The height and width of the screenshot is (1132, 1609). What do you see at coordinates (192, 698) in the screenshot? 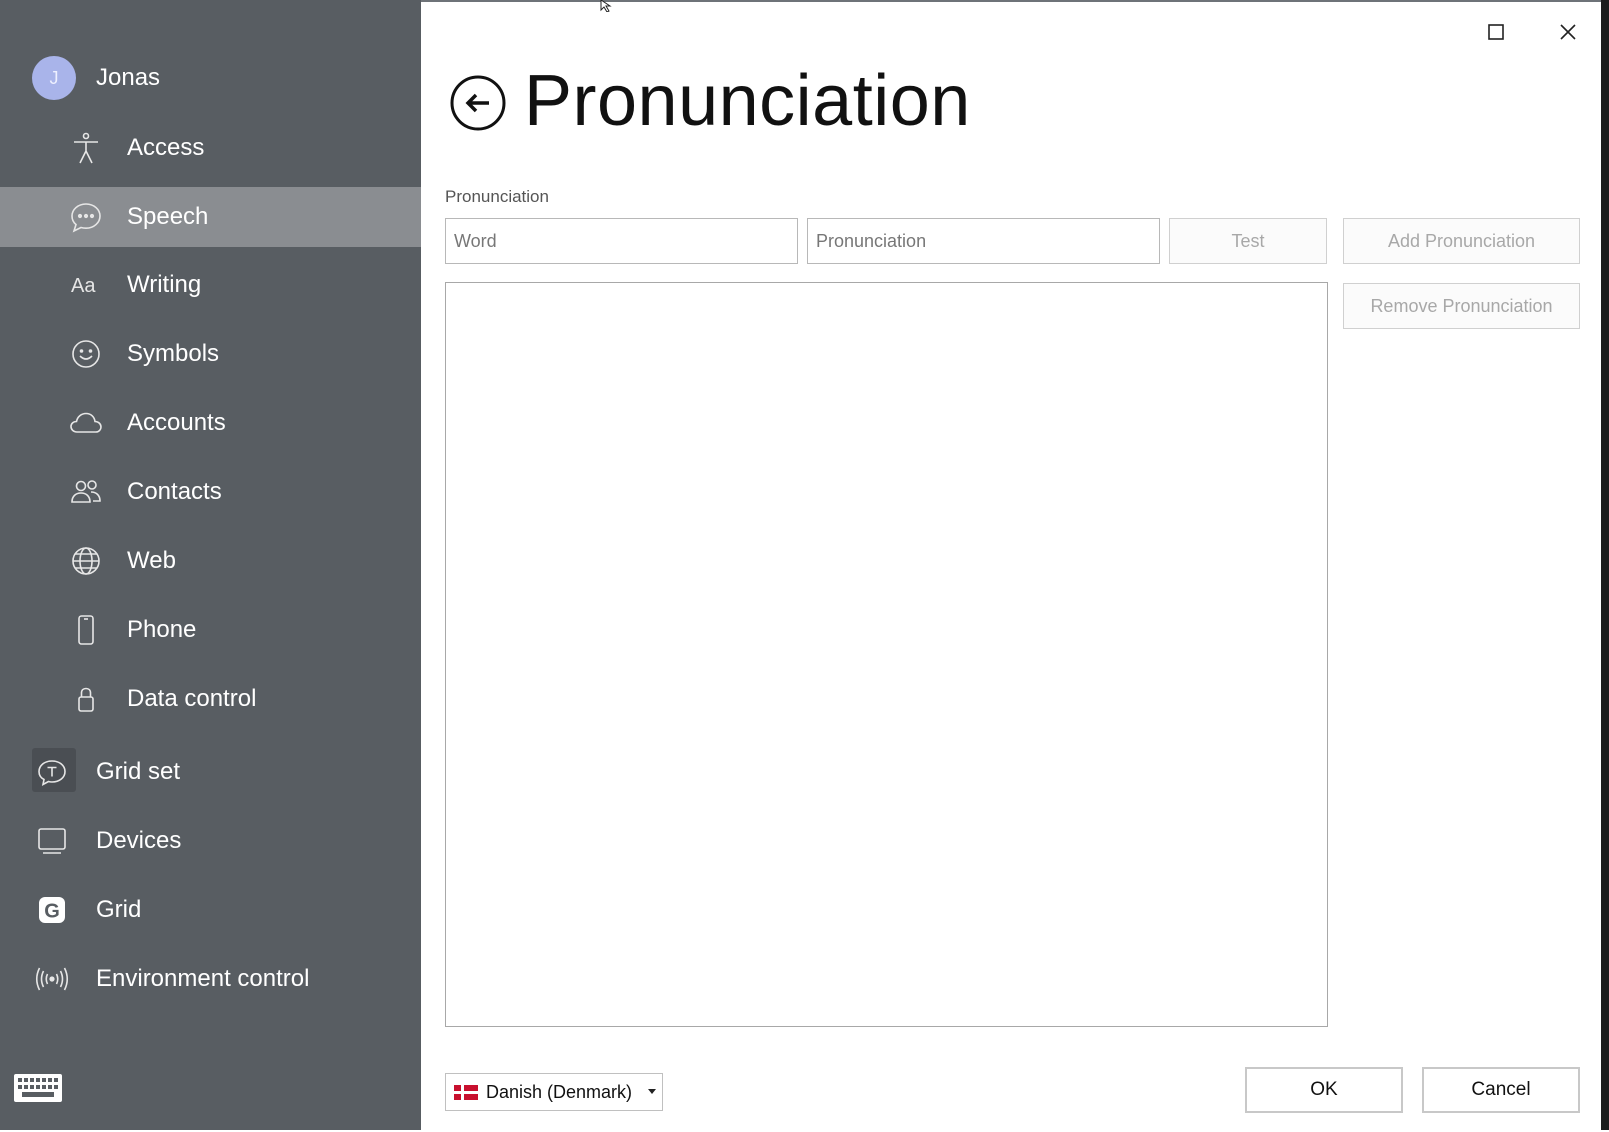
I see `sidebar-item-label: Data control` at bounding box center [192, 698].